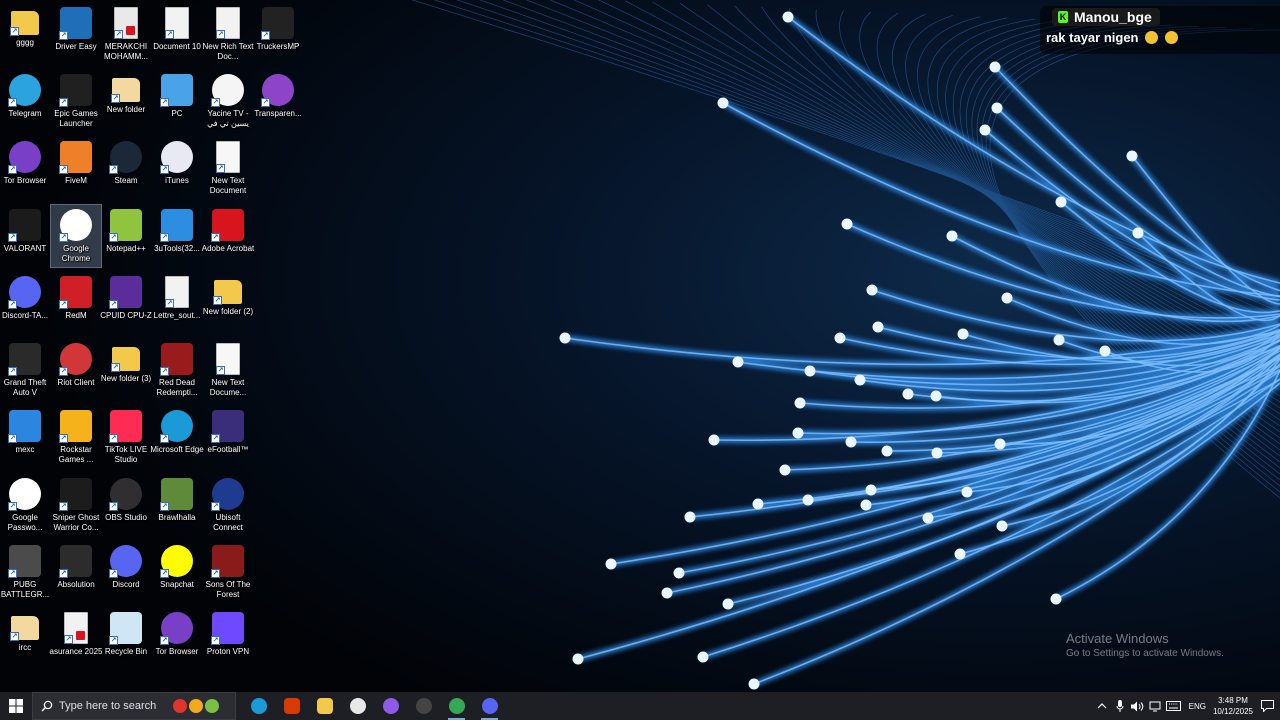  I want to click on desktop-icon-label: mexc, so click(25, 449).